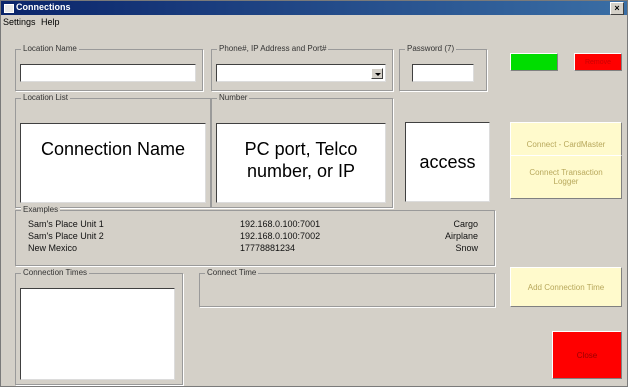 The width and height of the screenshot is (628, 387). I want to click on connection-times-label: Connection Times, so click(55, 272).